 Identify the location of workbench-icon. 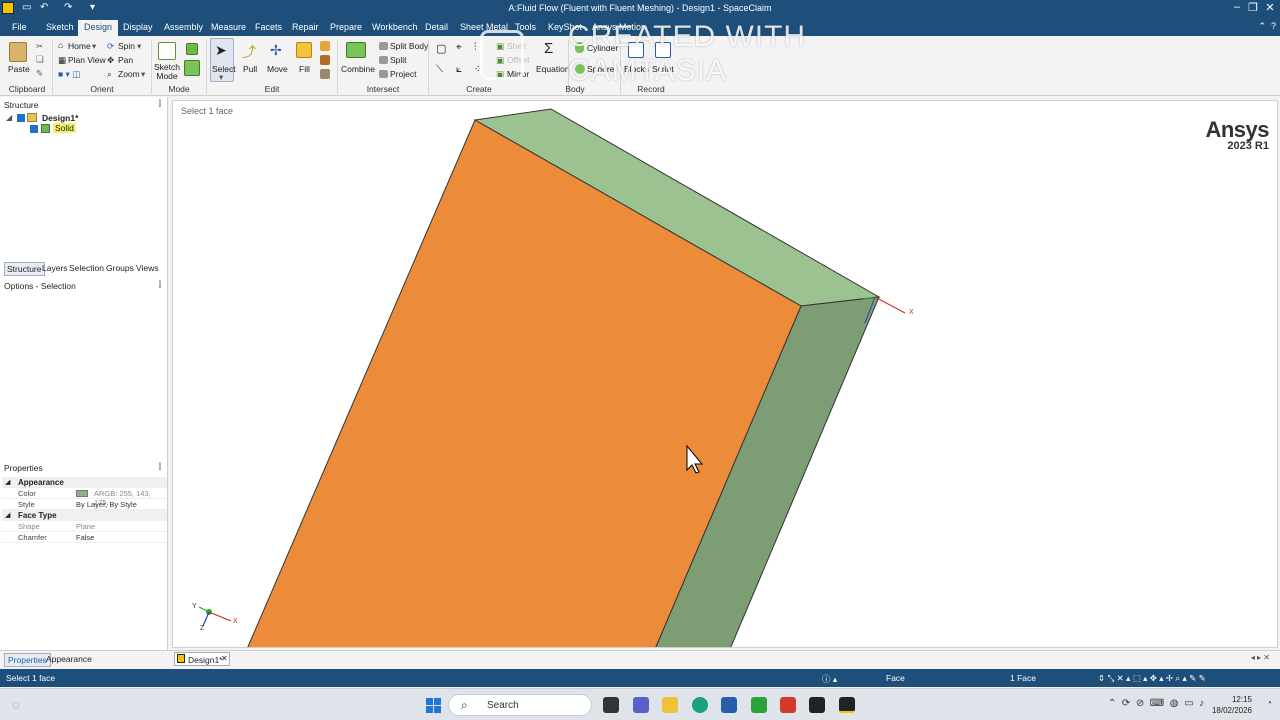
(817, 705).